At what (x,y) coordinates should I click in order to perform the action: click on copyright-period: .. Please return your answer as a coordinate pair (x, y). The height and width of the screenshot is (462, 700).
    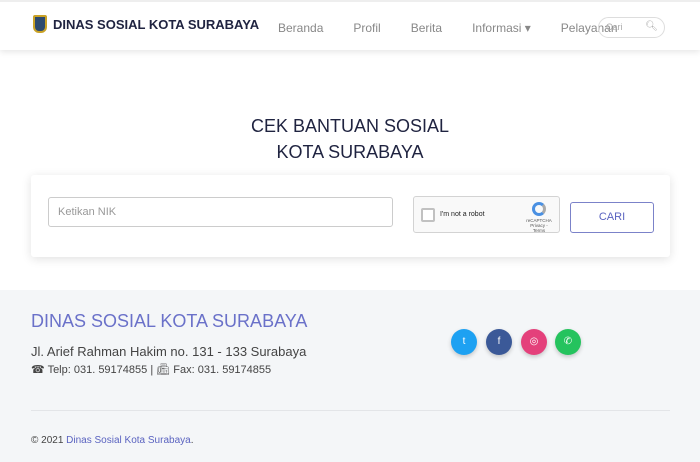
    Looking at the image, I should click on (192, 440).